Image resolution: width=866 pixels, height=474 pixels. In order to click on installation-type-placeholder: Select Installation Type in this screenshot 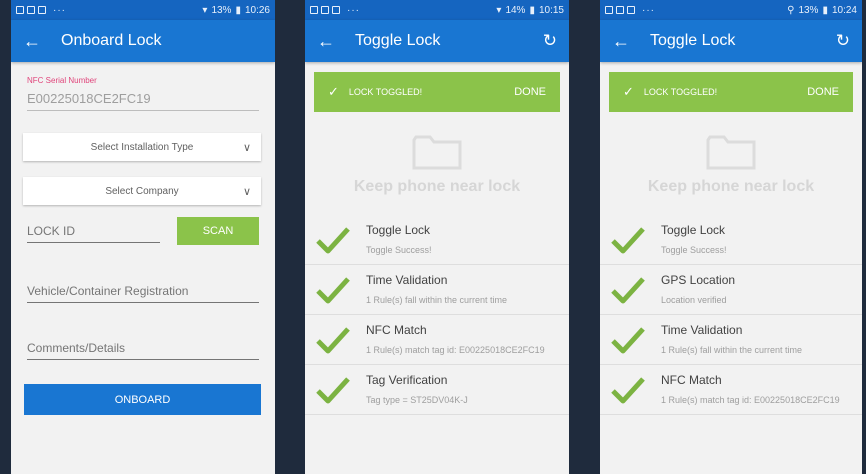, I will do `click(142, 147)`.